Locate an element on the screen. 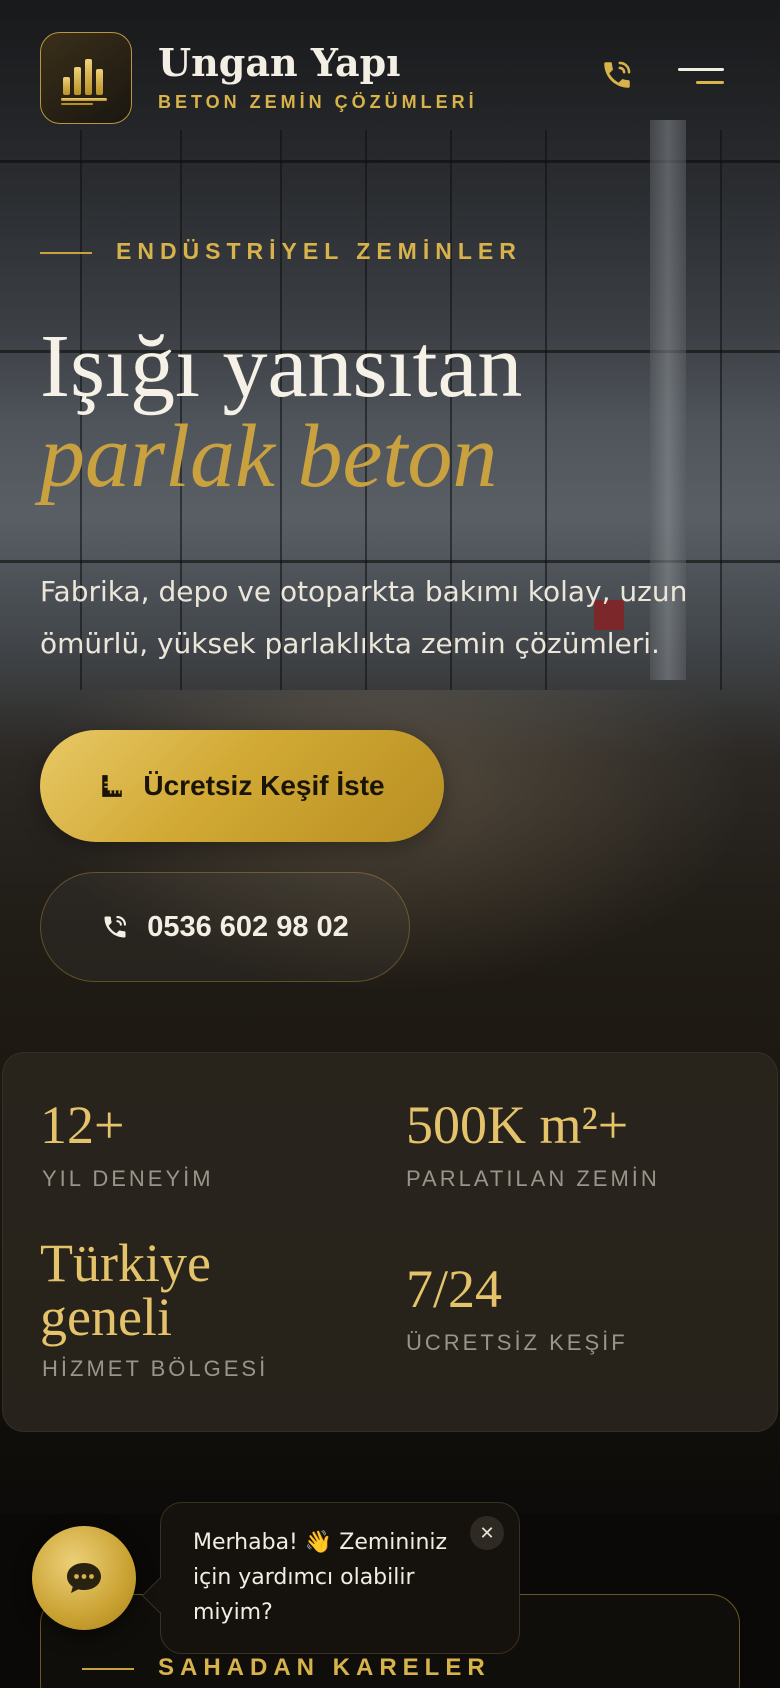 This screenshot has width=780, height=1688. gallery-divider is located at coordinates (108, 1669).